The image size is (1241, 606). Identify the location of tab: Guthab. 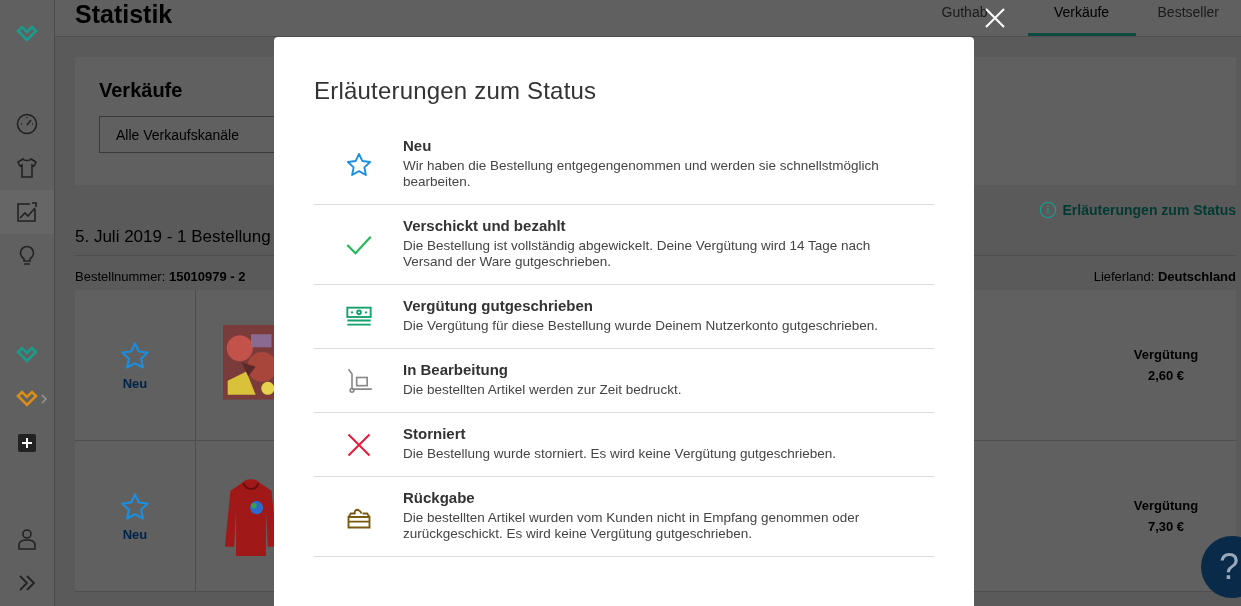
(979, 18).